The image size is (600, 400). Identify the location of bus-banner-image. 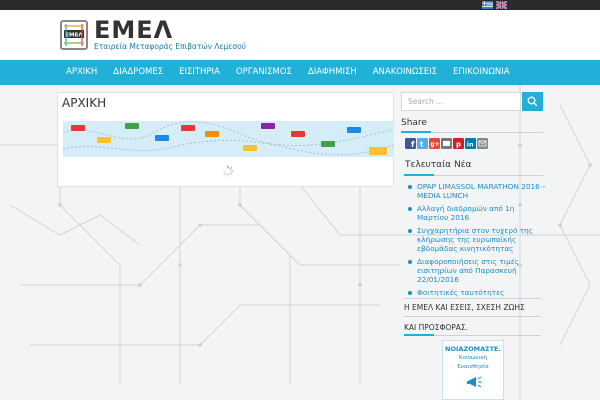
(228, 139).